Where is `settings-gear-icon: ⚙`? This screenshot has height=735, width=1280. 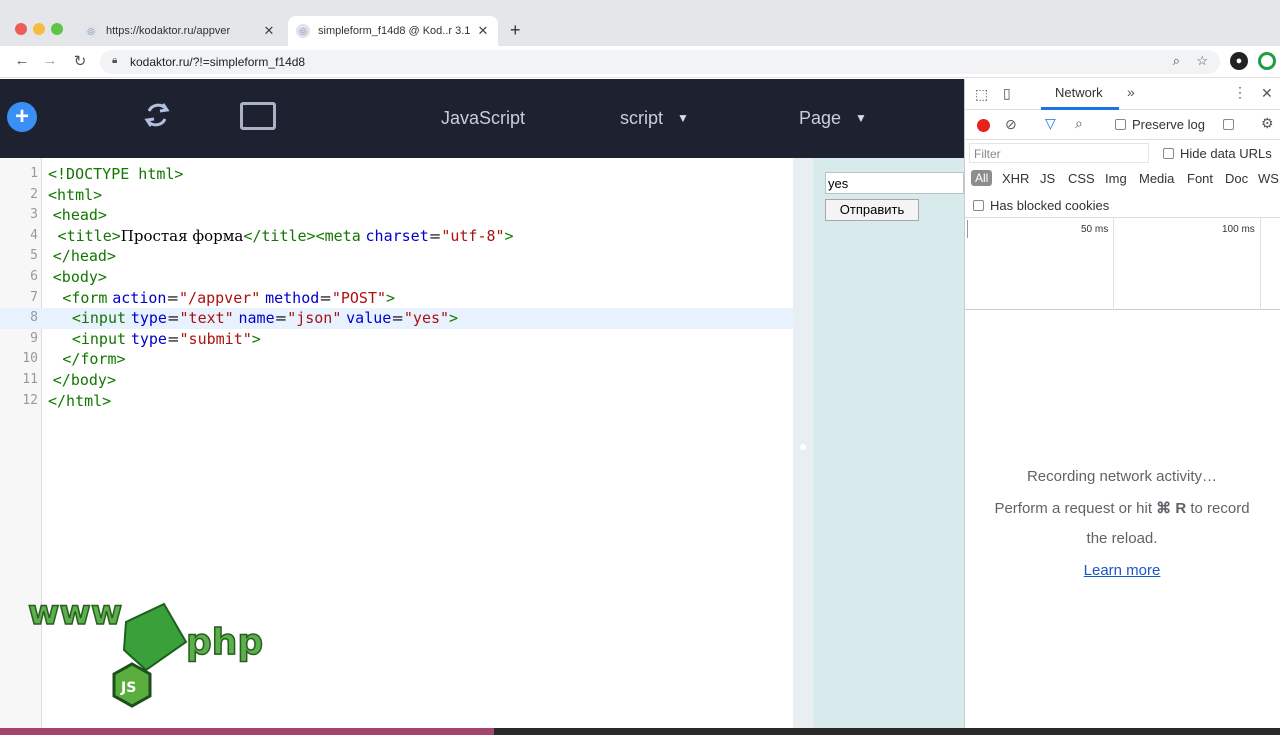 settings-gear-icon: ⚙ is located at coordinates (1267, 123).